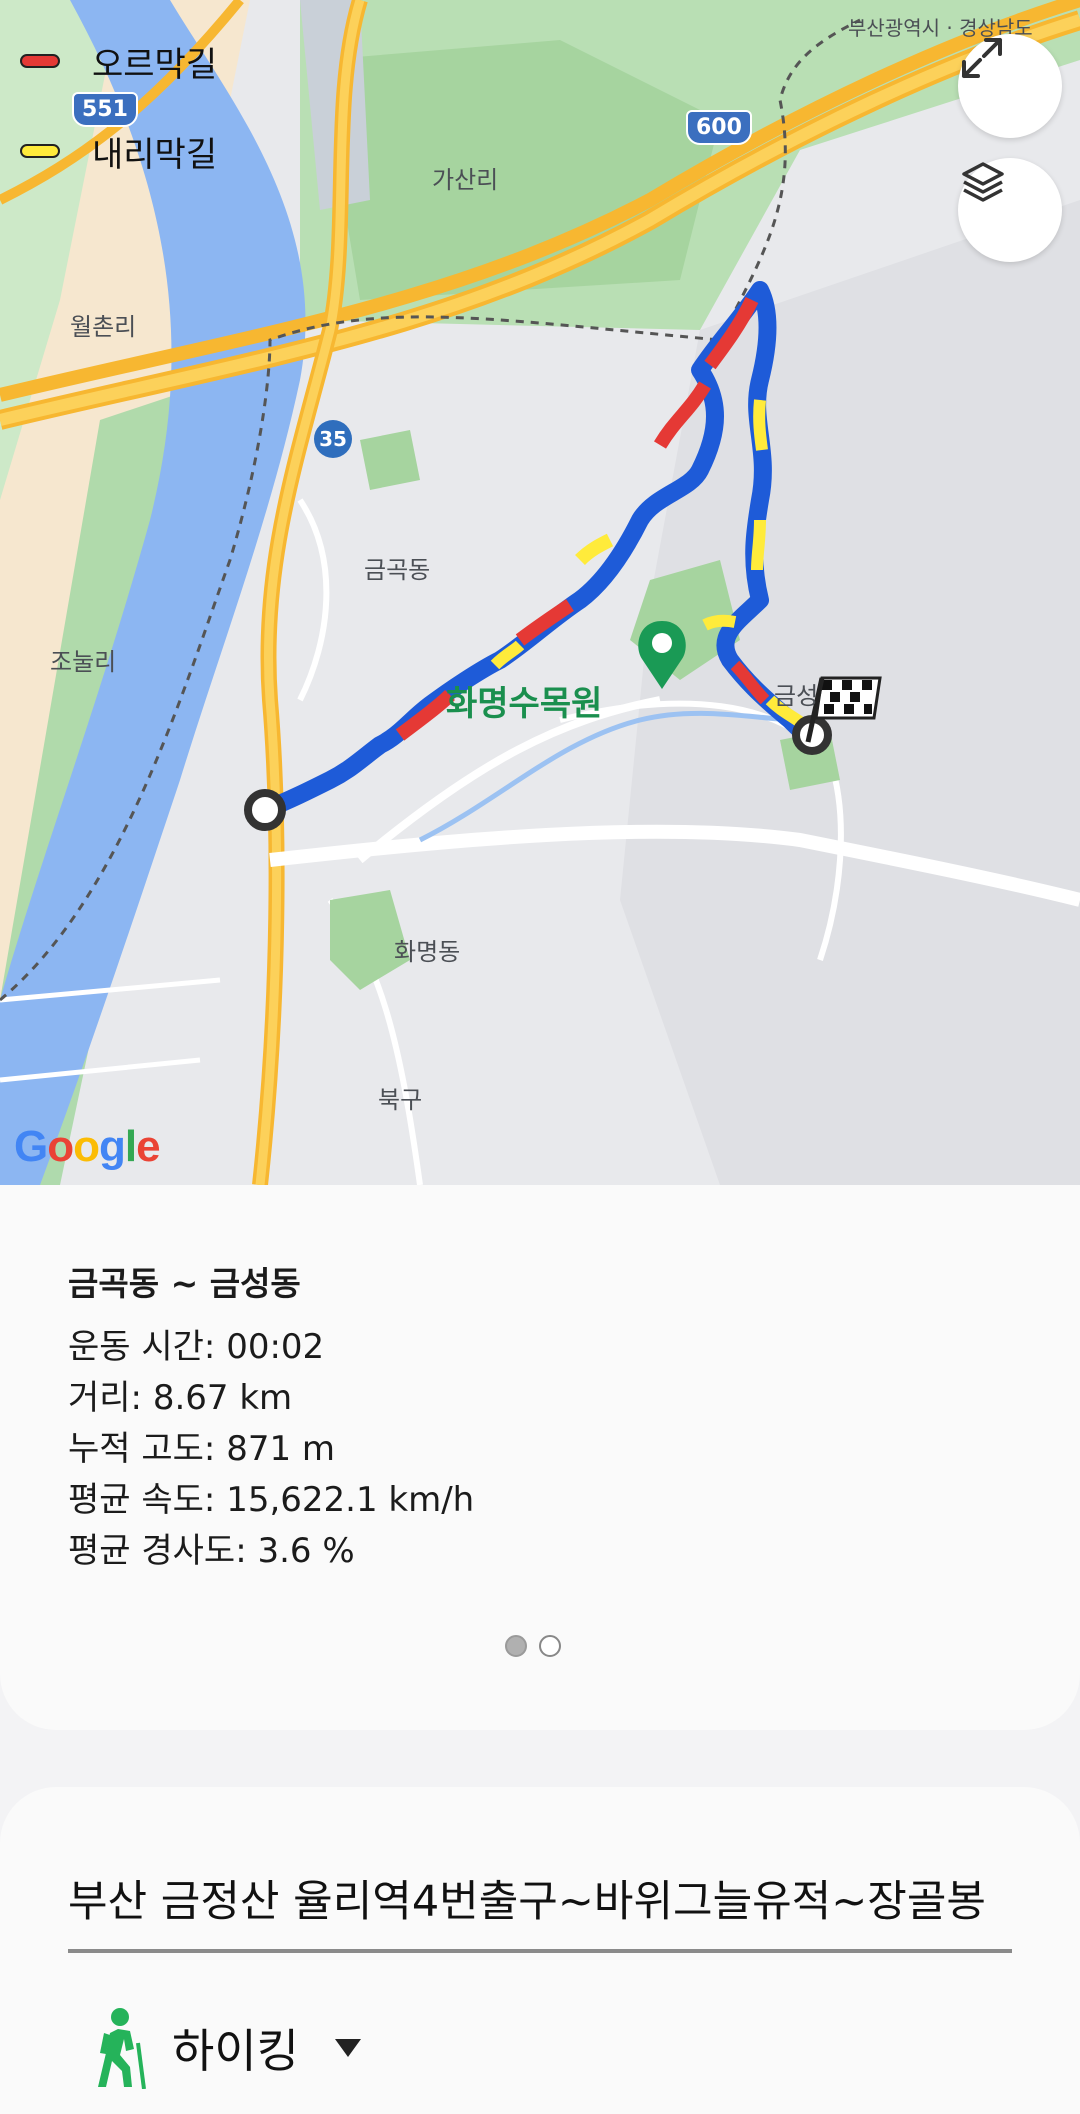 The height and width of the screenshot is (2114, 1080). What do you see at coordinates (1010, 86) in the screenshot?
I see `expand-map-button` at bounding box center [1010, 86].